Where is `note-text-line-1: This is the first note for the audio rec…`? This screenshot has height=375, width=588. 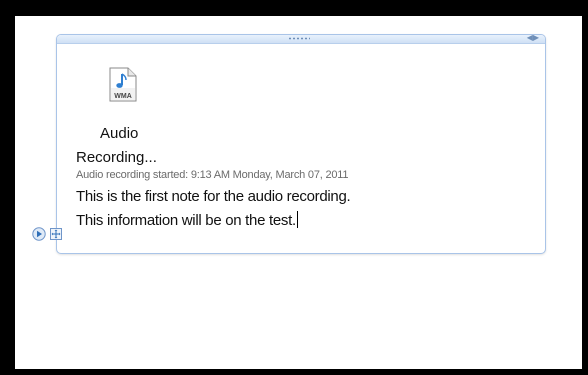 note-text-line-1: This is the first note for the audio rec… is located at coordinates (213, 196).